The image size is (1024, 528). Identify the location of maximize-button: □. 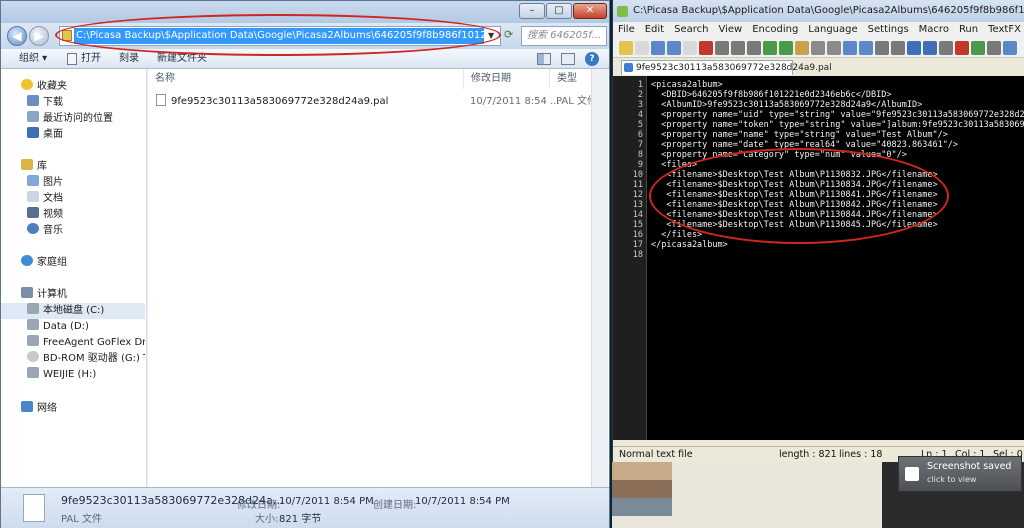
(559, 11).